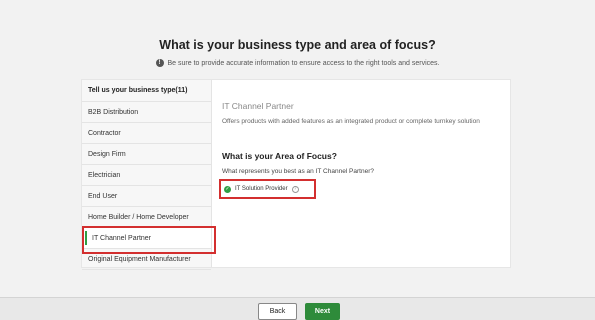 This screenshot has height=320, width=595. I want to click on sidebar-item-contractor: Contractor, so click(146, 133).